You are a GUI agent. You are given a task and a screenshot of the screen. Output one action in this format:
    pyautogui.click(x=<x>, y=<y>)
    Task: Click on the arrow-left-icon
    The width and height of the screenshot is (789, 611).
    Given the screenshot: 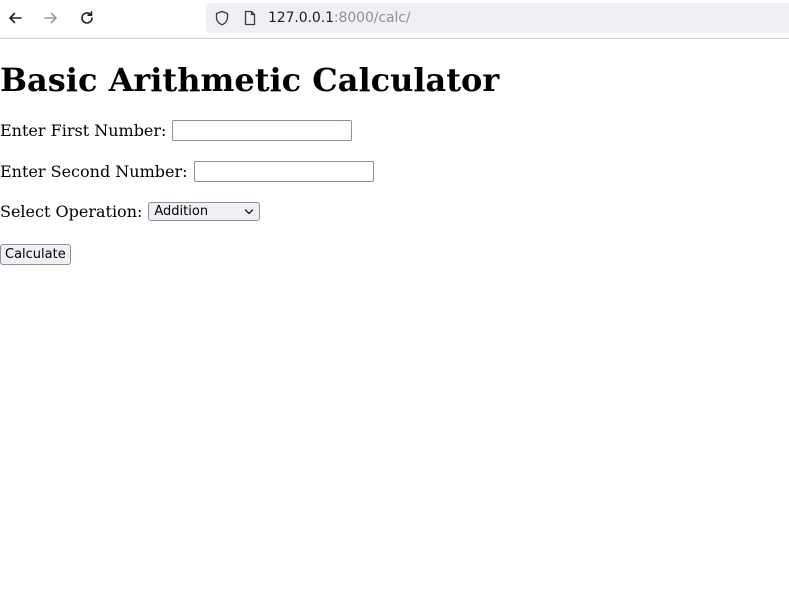 What is the action you would take?
    pyautogui.click(x=15, y=18)
    